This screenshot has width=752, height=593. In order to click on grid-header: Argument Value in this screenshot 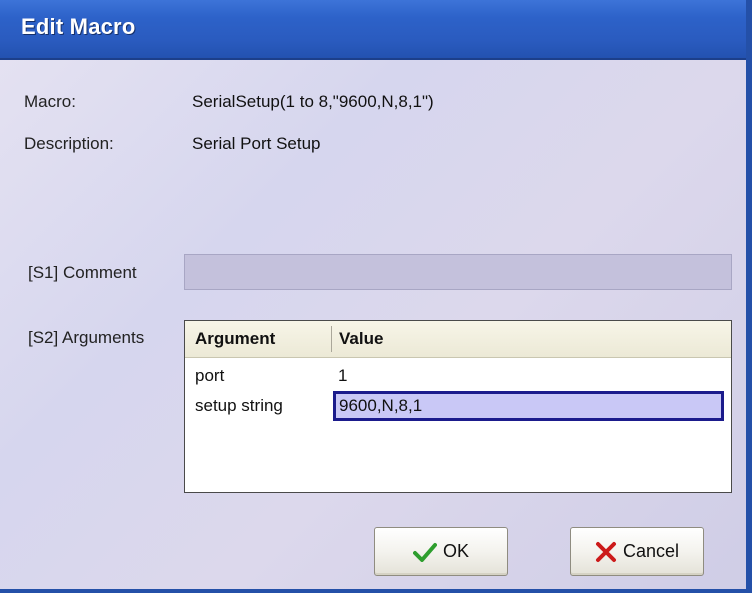, I will do `click(458, 339)`.